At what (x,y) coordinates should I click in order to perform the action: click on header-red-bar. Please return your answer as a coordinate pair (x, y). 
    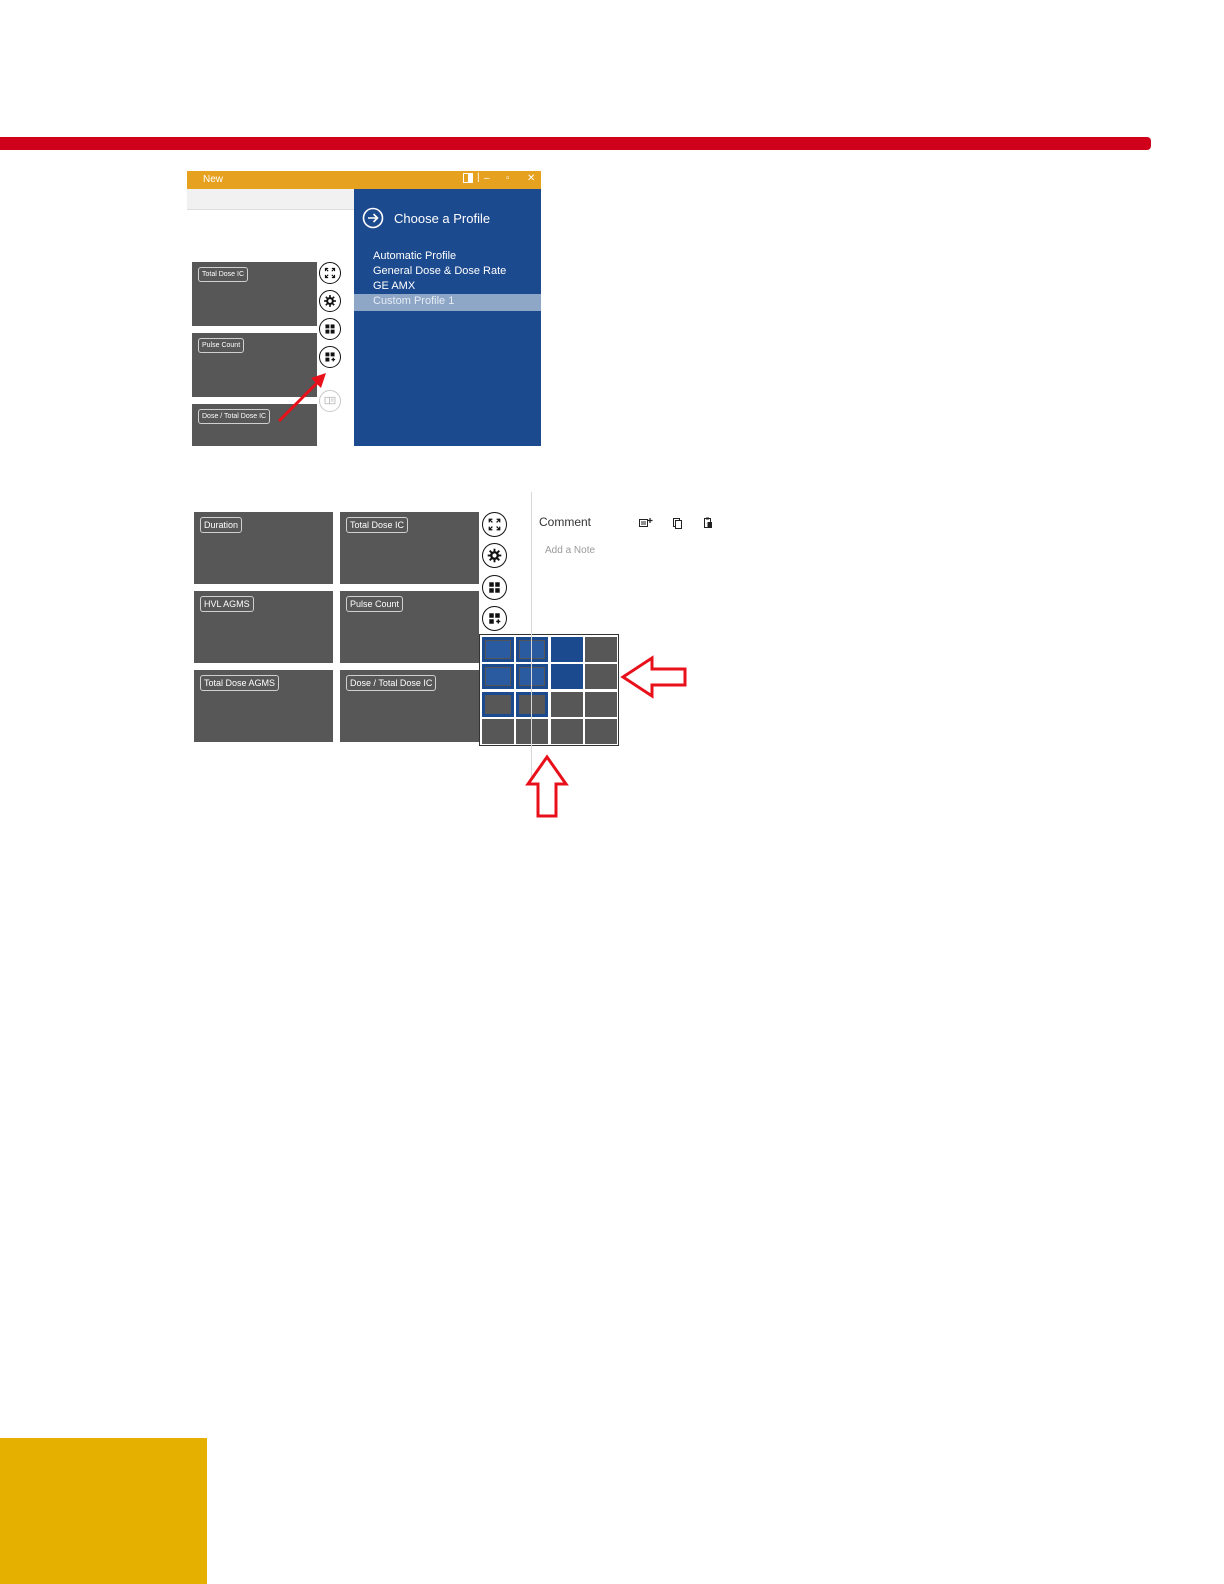
    Looking at the image, I should click on (575, 143).